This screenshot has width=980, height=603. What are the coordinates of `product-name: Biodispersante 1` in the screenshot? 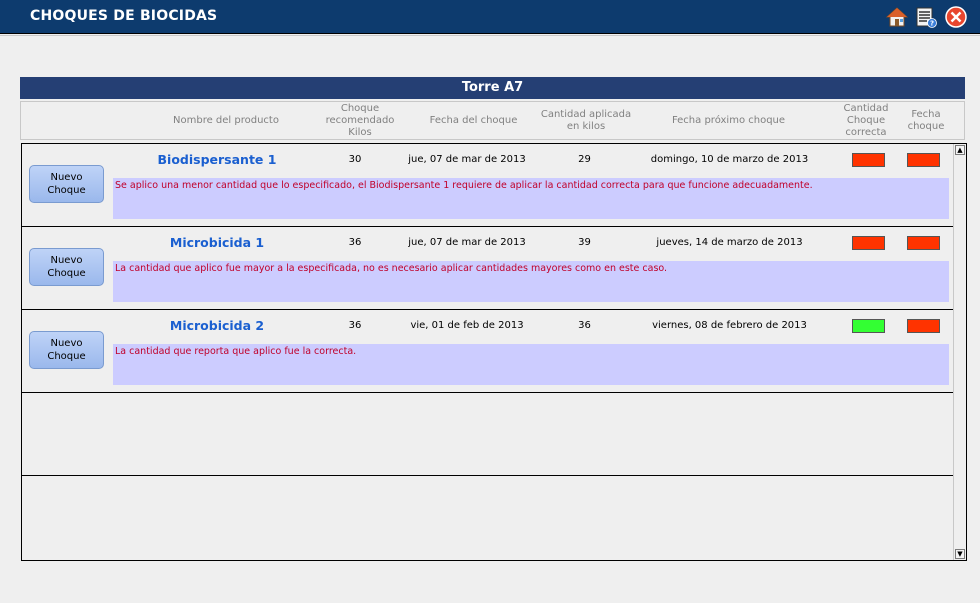 It's located at (217, 159).